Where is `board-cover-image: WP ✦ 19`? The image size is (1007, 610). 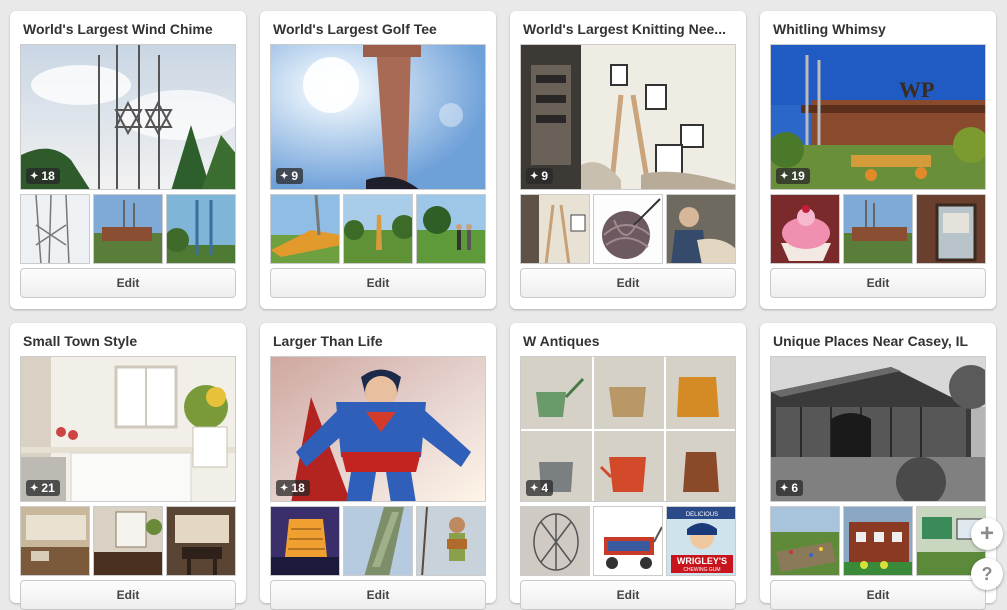 board-cover-image: WP ✦ 19 is located at coordinates (878, 117).